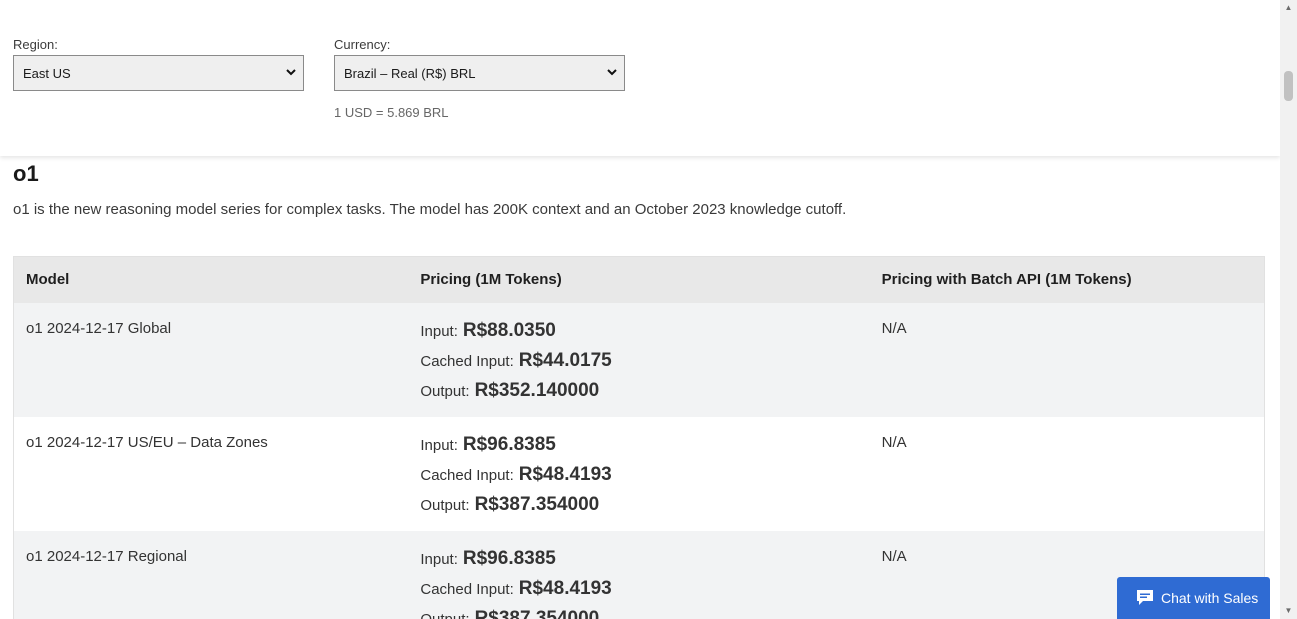  I want to click on header-pricing: Pricing (1M Tokens), so click(491, 279).